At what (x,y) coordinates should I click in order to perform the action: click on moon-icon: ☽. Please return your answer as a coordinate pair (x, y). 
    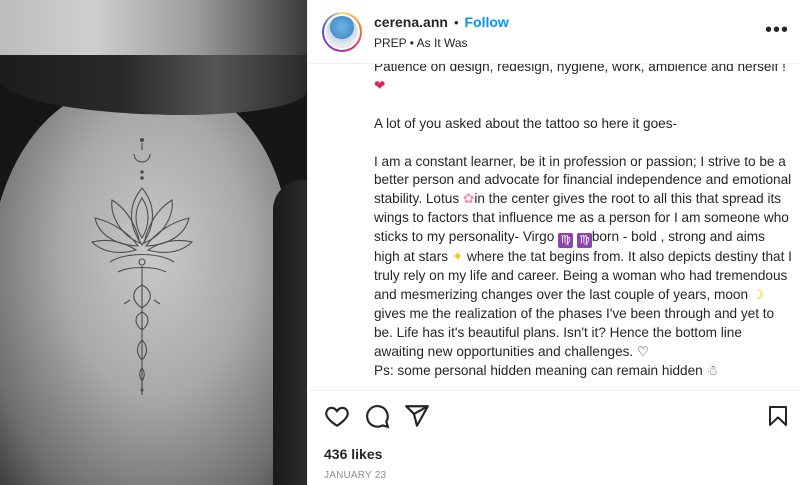
    Looking at the image, I should click on (757, 294).